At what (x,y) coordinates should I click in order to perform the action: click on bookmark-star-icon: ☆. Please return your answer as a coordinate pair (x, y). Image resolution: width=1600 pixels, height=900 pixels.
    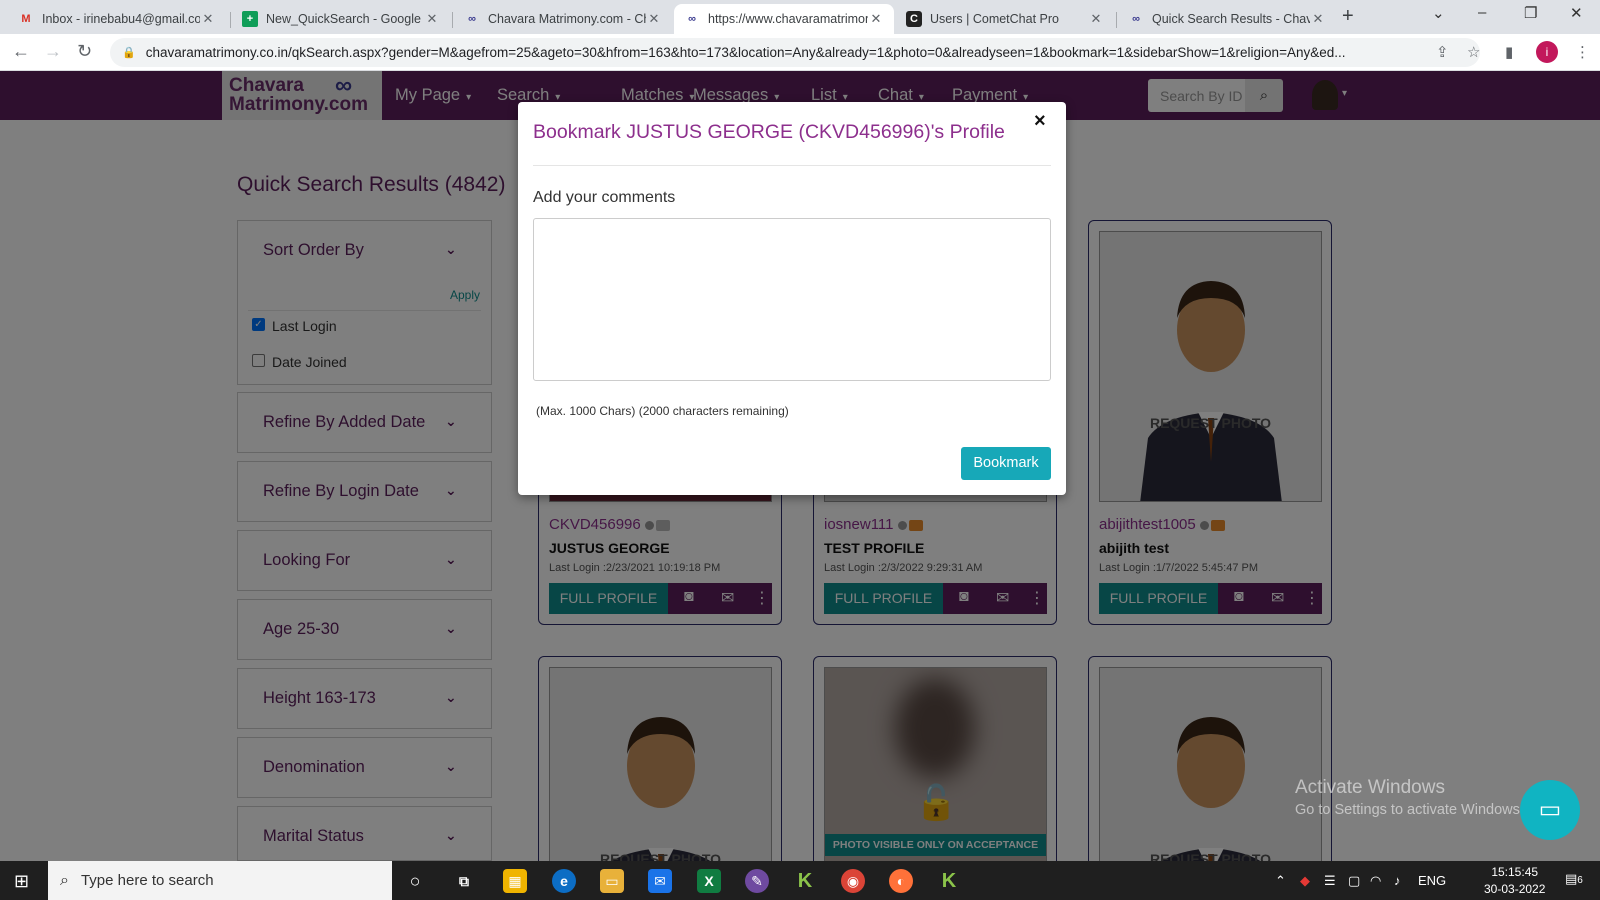
    Looking at the image, I should click on (1473, 52).